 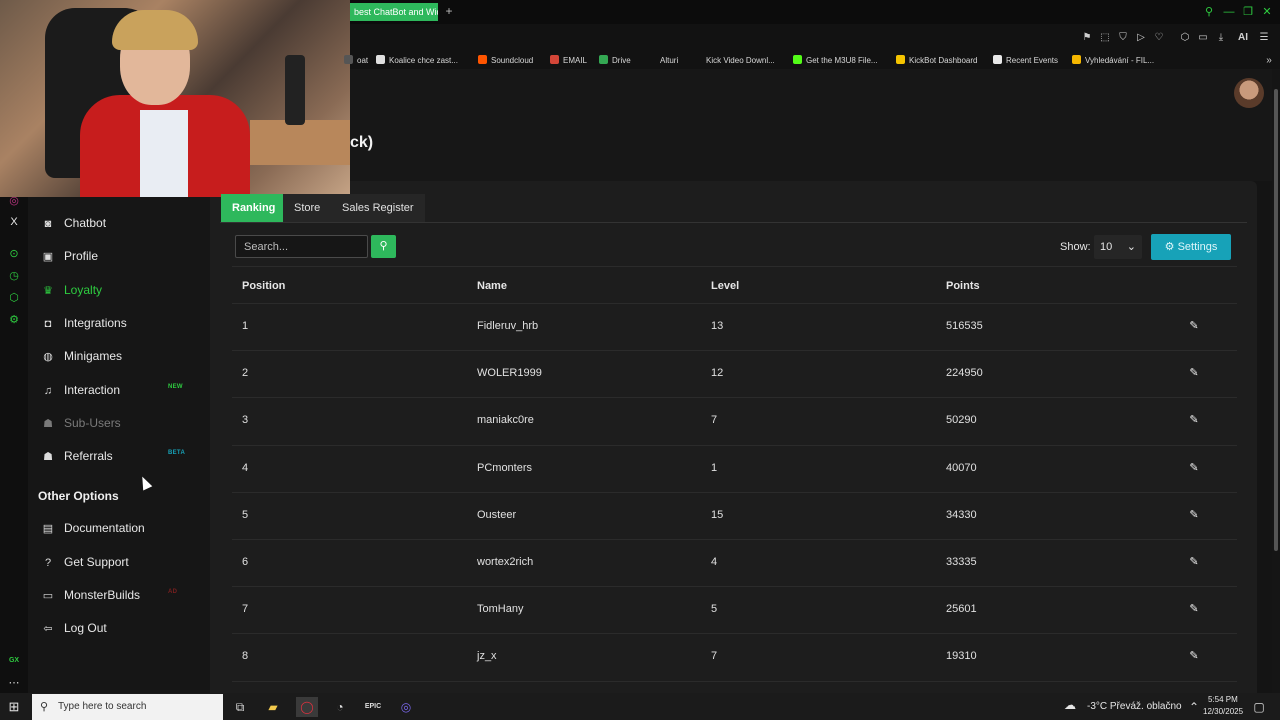 I want to click on show-entries-select: 10 ⌄, so click(x=1118, y=247).